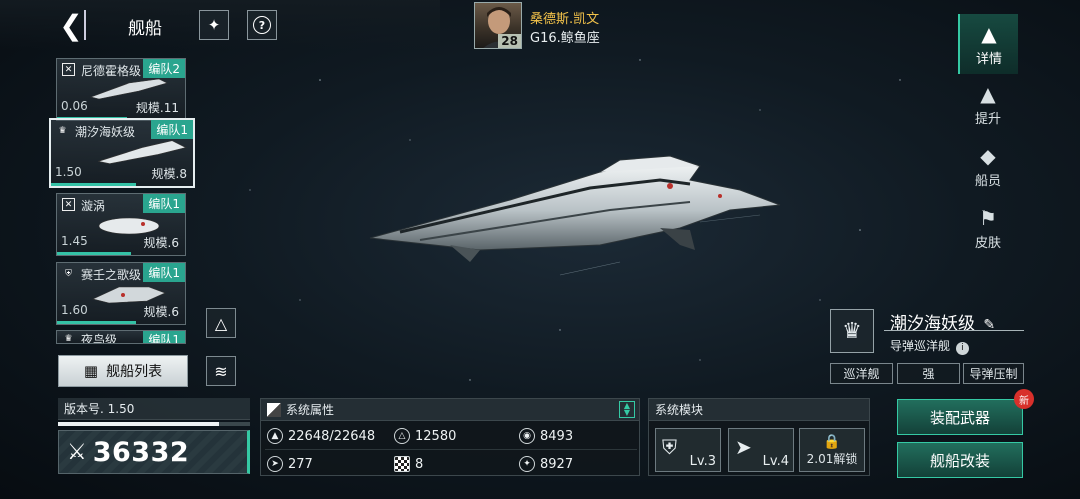  What do you see at coordinates (920, 346) in the screenshot?
I see `ship-type-text: 导弹巡洋舰` at bounding box center [920, 346].